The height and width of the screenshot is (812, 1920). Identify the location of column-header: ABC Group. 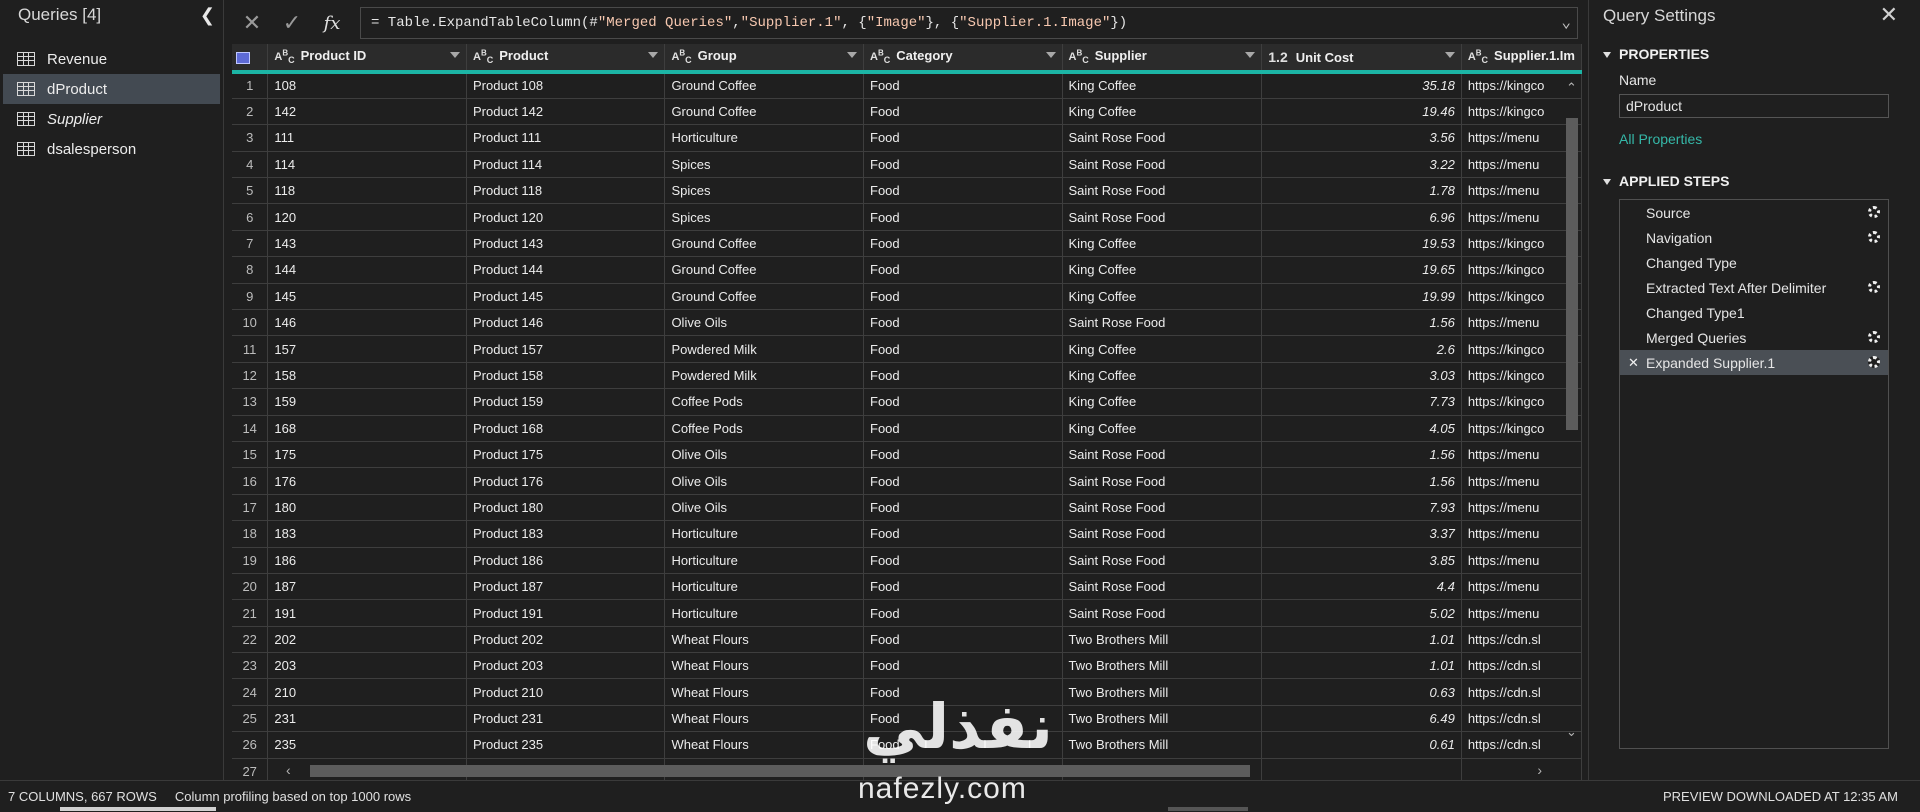
(764, 59).